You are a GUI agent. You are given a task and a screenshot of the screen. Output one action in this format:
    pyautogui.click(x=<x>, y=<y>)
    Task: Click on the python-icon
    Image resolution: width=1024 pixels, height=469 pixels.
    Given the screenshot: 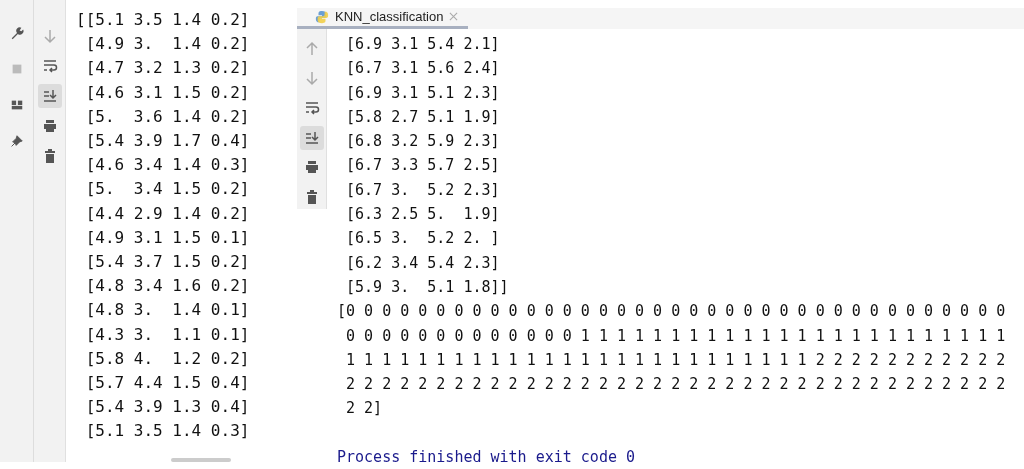 What is the action you would take?
    pyautogui.click(x=322, y=16)
    